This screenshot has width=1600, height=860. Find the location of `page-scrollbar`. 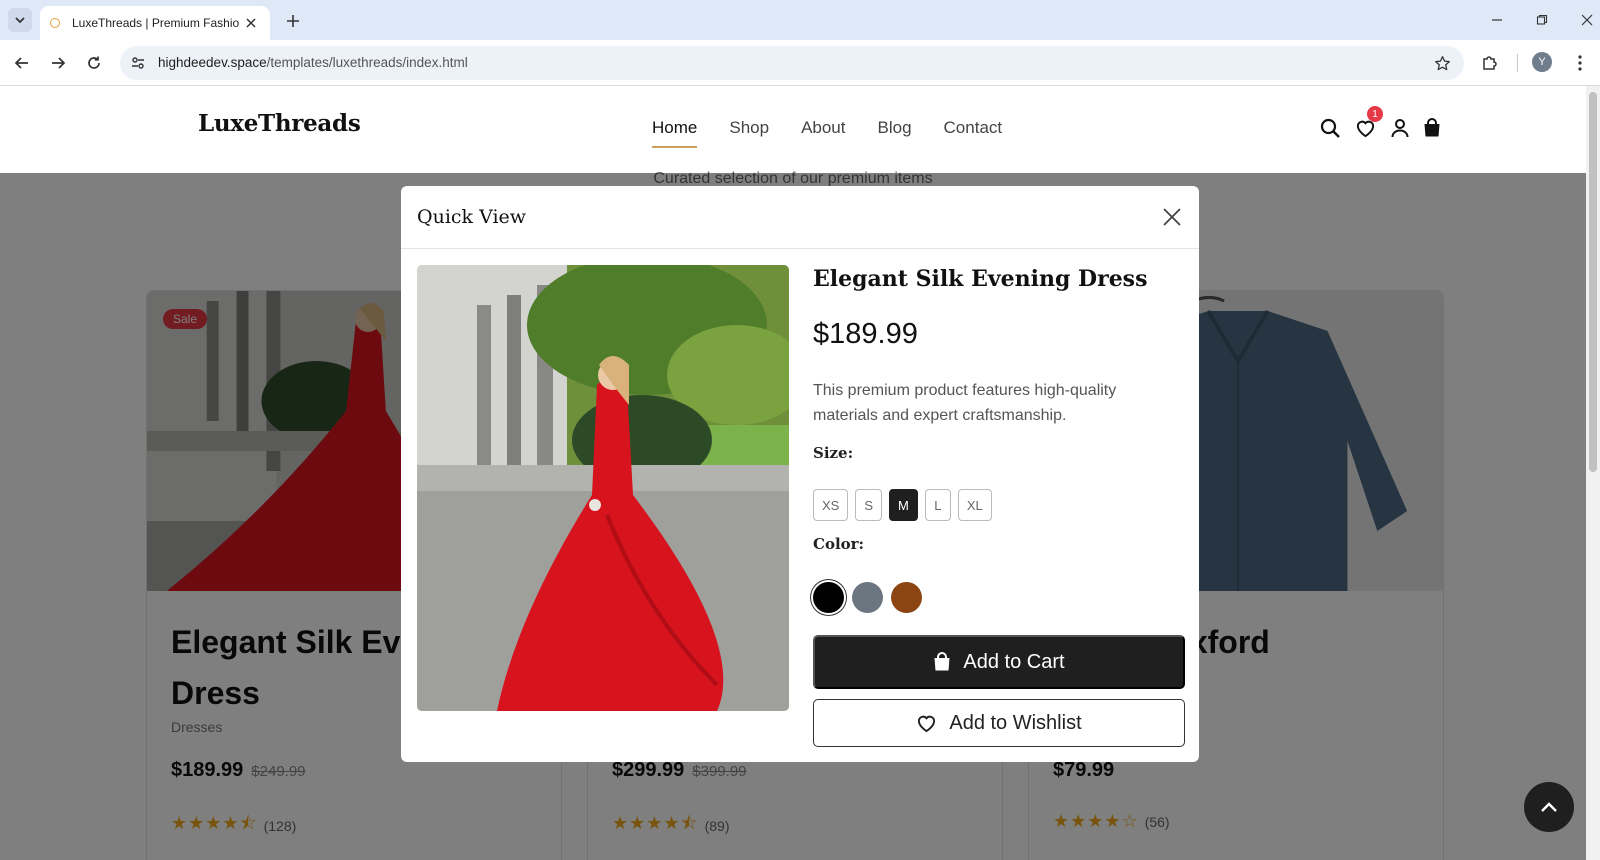

page-scrollbar is located at coordinates (1593, 473).